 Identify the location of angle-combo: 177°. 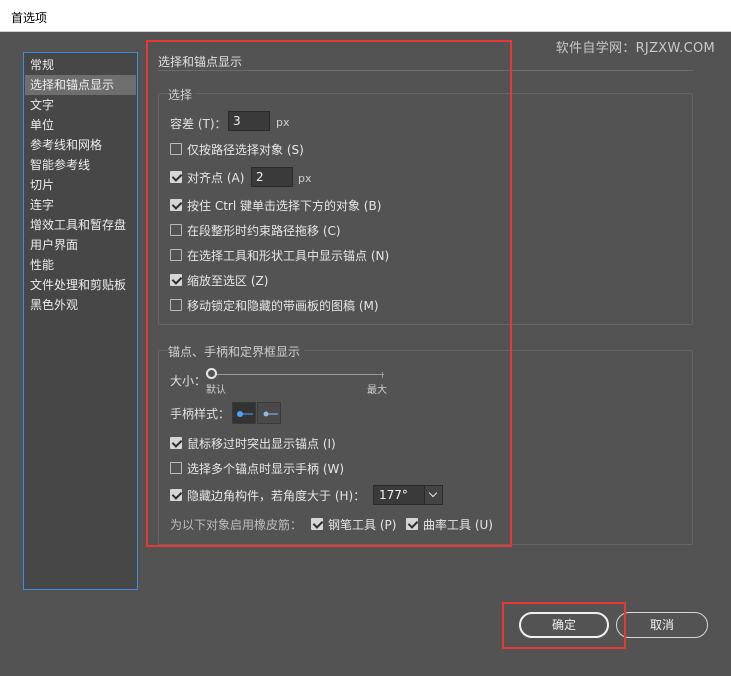
(408, 495).